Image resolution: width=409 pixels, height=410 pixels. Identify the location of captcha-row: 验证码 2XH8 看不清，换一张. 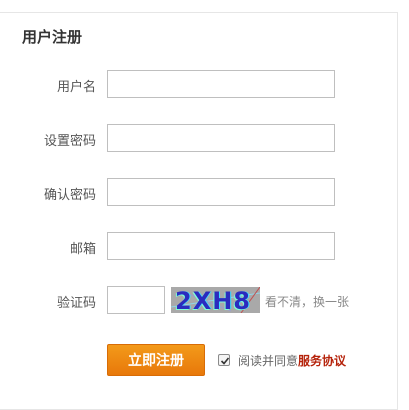
(199, 300).